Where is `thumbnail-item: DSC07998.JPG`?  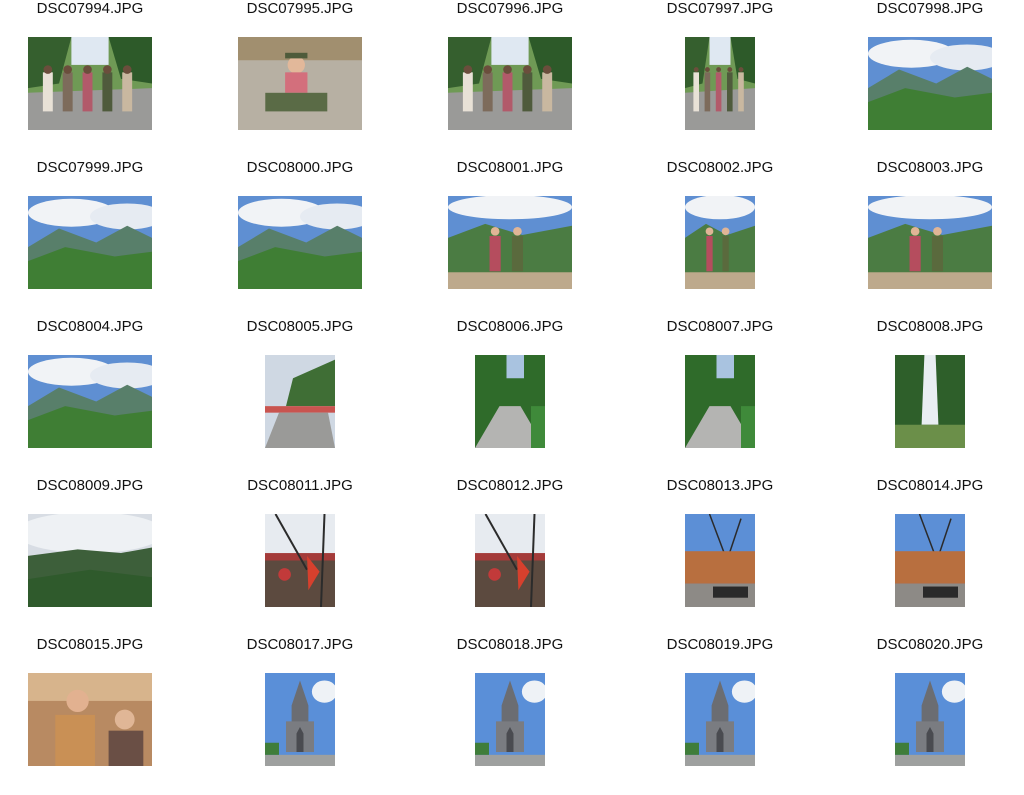
thumbnail-item: DSC07998.JPG is located at coordinates (946, 79).